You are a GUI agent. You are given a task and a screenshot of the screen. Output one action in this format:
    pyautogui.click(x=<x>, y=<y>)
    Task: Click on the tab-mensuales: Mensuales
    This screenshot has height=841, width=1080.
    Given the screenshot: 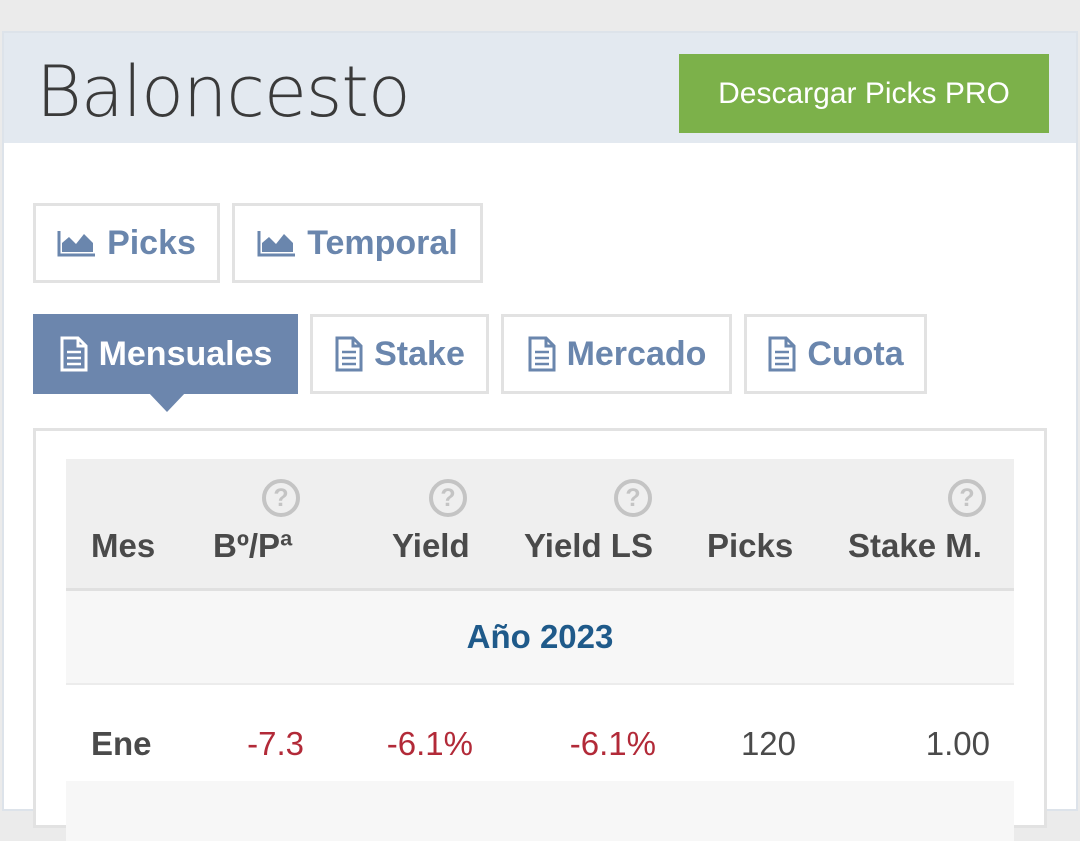 What is the action you would take?
    pyautogui.click(x=165, y=363)
    